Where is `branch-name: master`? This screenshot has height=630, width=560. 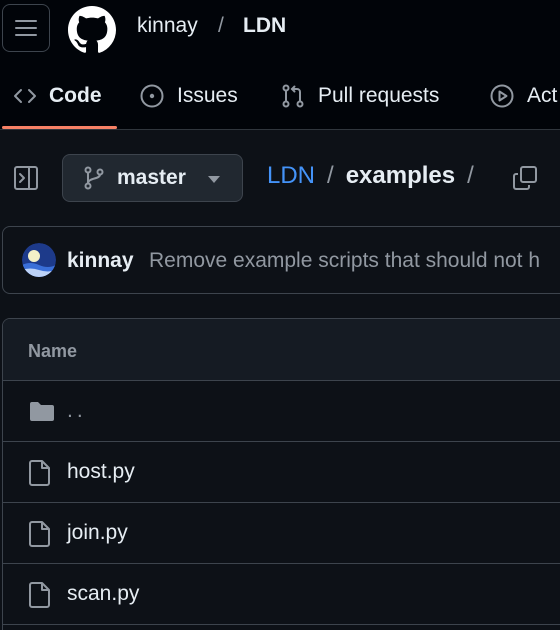 branch-name: master is located at coordinates (151, 177).